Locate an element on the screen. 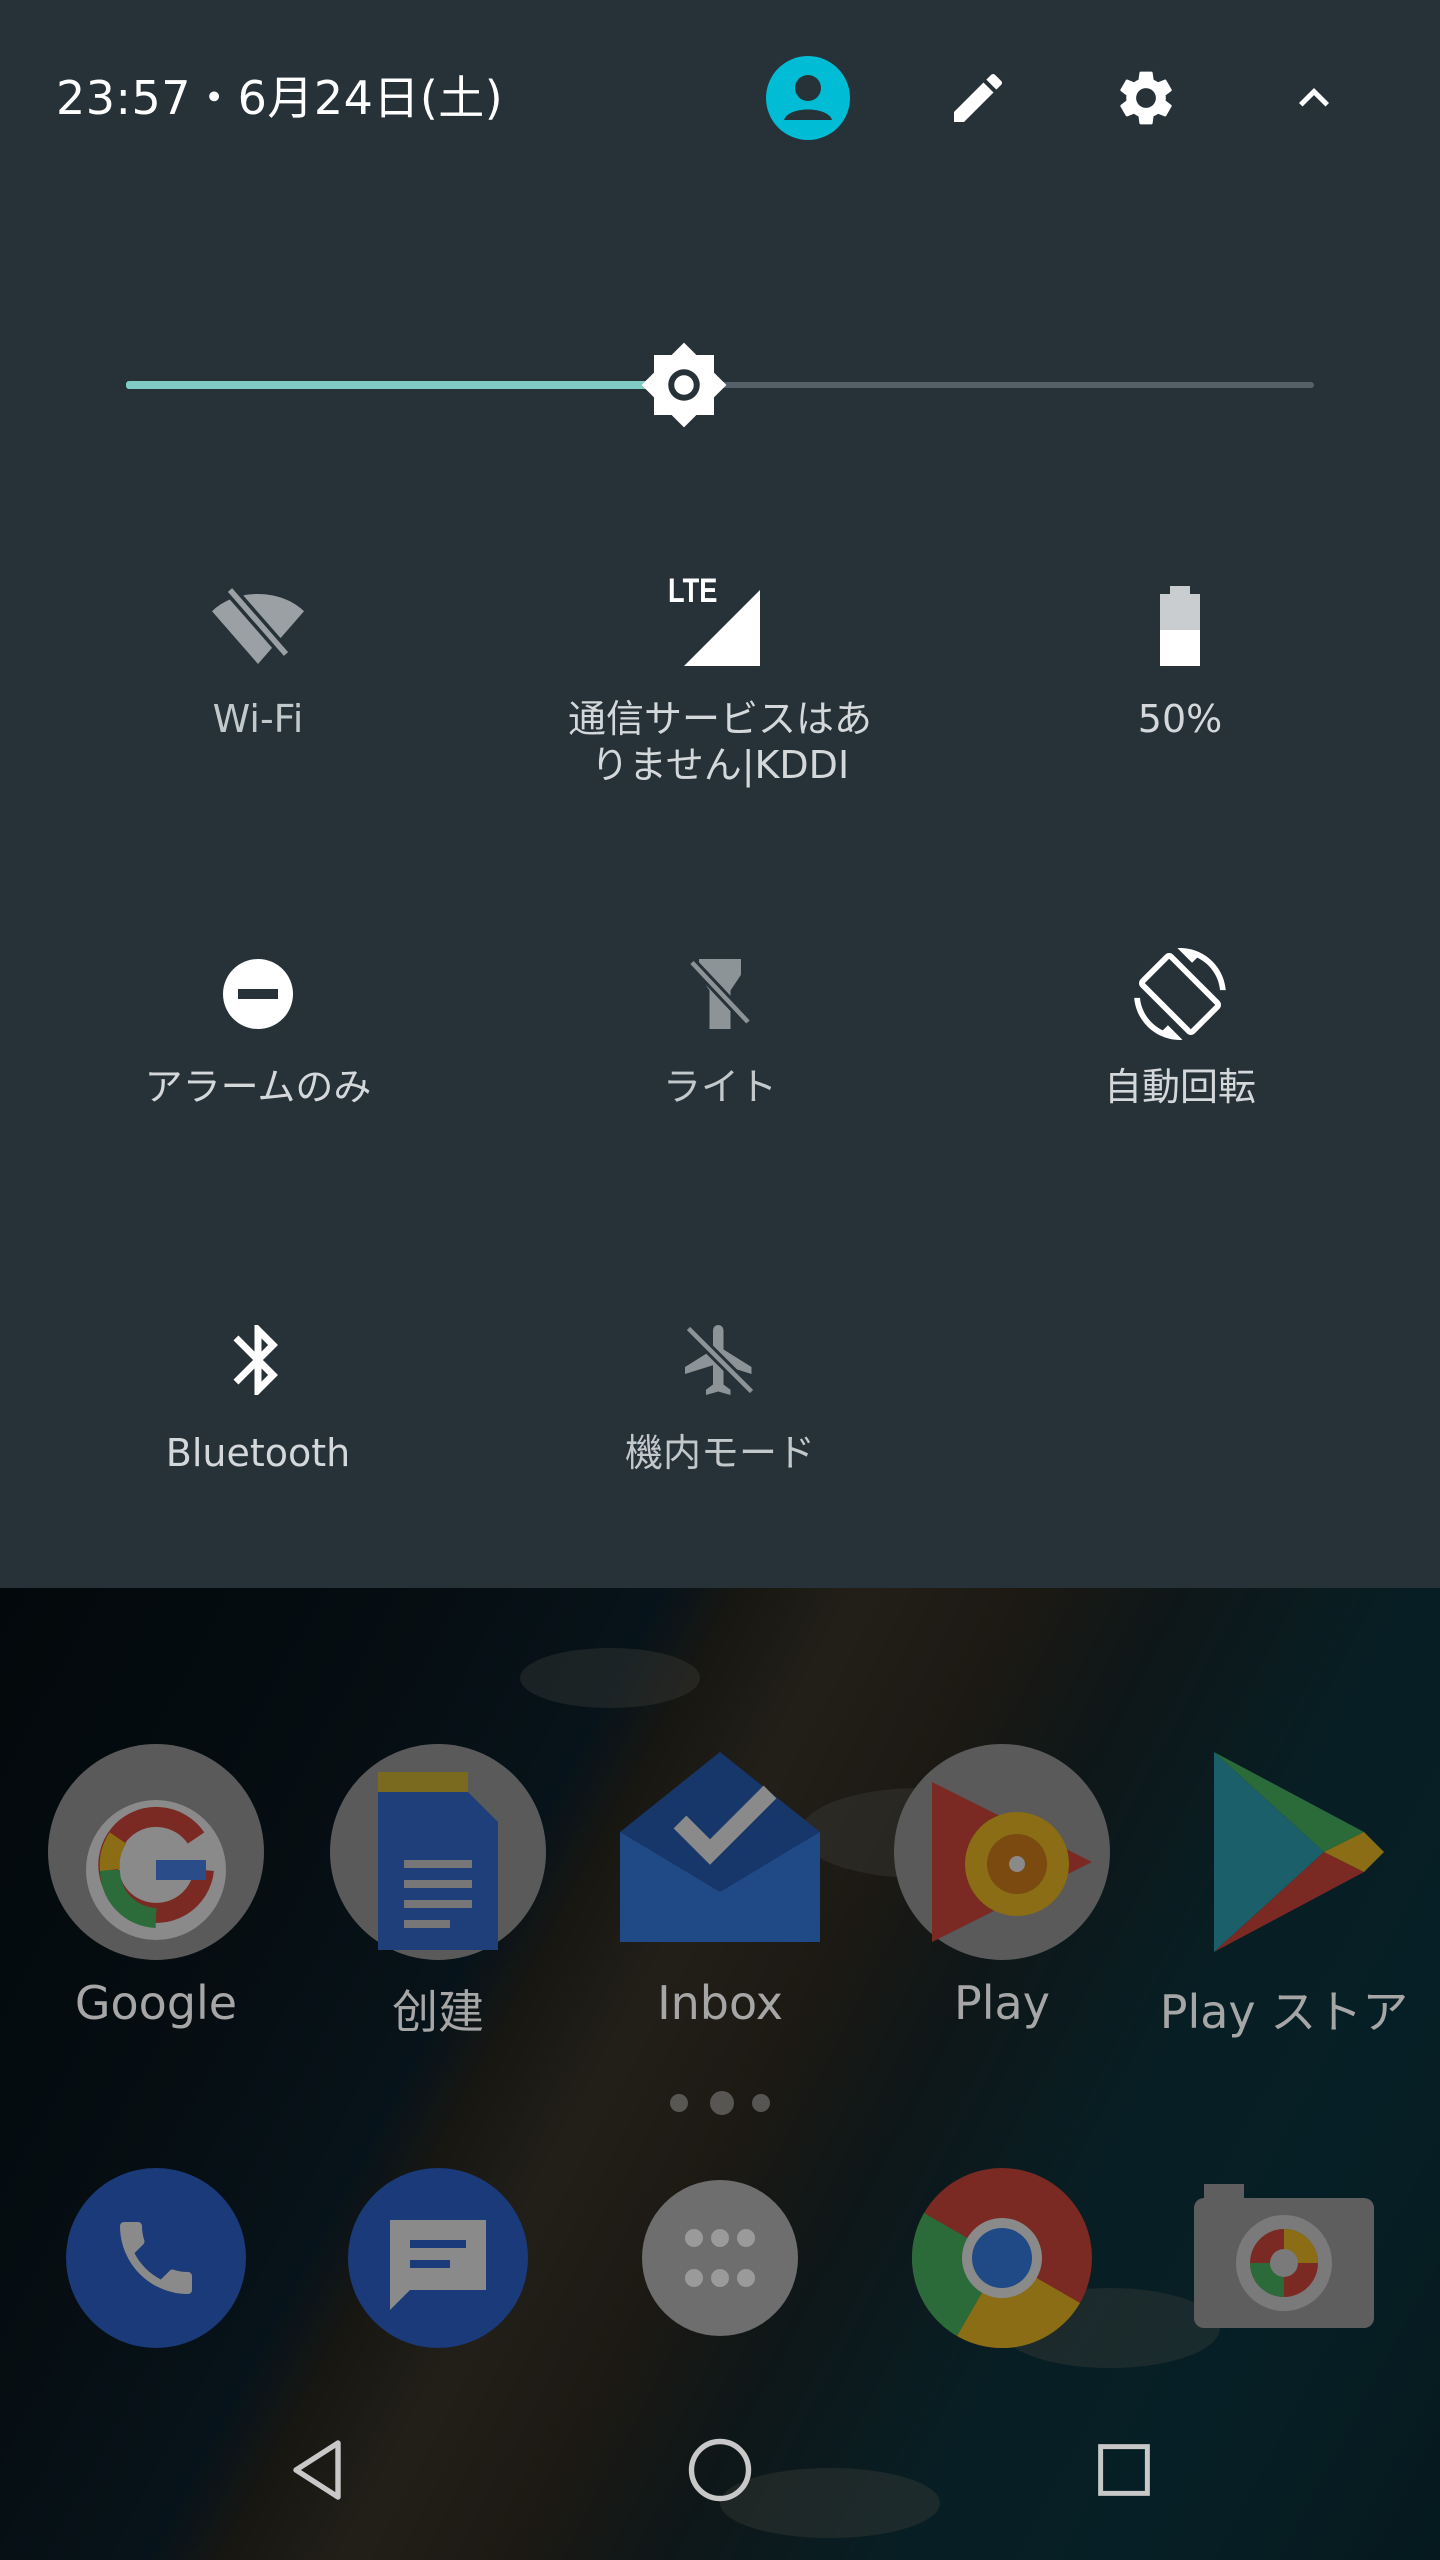 This screenshot has width=1440, height=2560. tile-label: 50% is located at coordinates (1180, 719).